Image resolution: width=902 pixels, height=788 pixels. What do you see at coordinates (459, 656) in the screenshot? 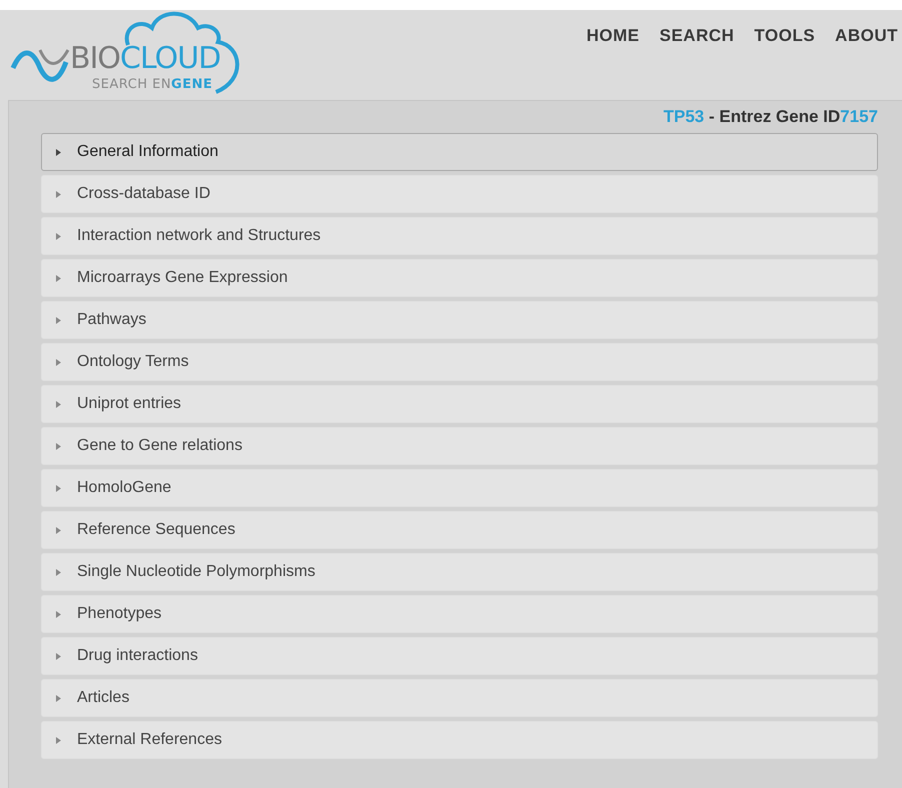
I see `accordion-item: Drug interactions` at bounding box center [459, 656].